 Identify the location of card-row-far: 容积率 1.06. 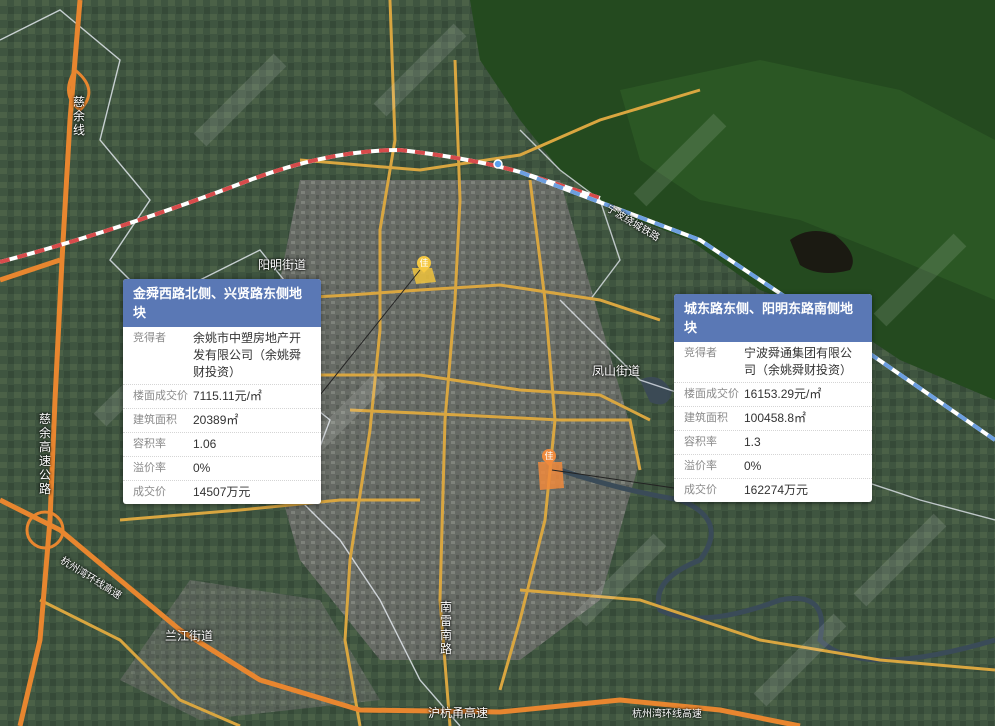
(222, 445).